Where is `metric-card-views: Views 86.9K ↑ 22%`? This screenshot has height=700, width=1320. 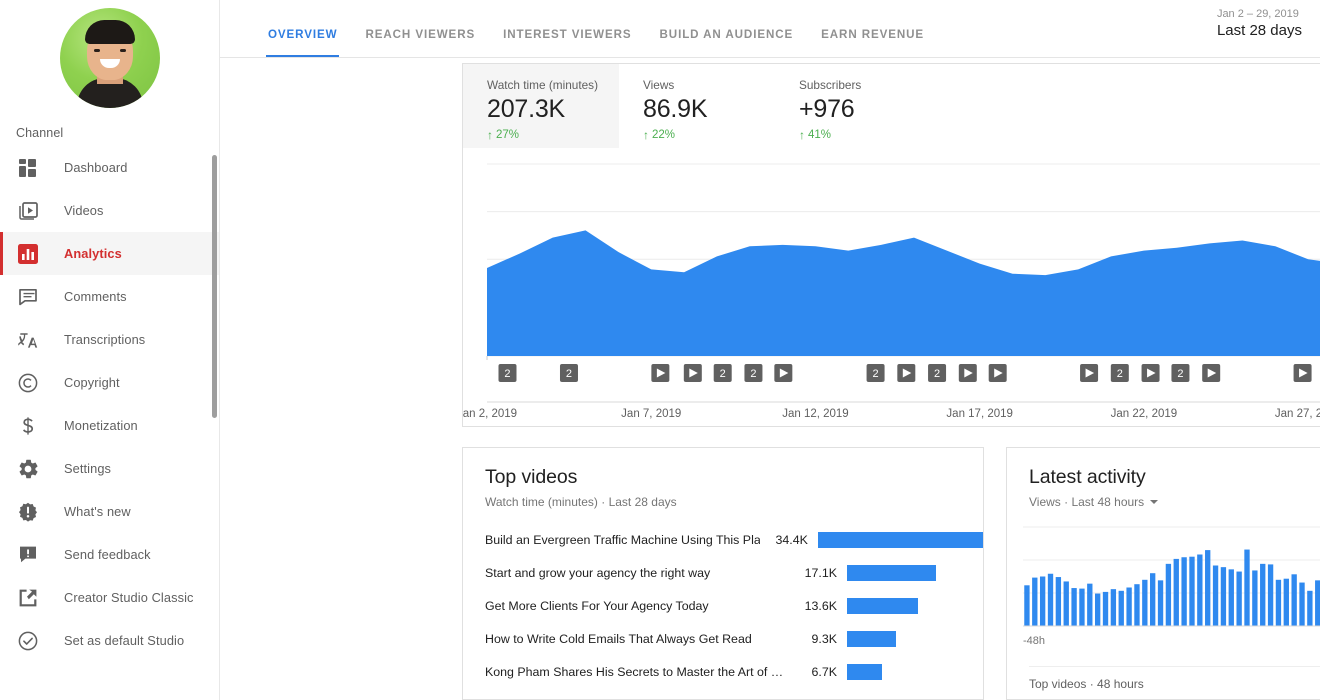
metric-card-views: Views 86.9K ↑ 22% is located at coordinates (697, 106).